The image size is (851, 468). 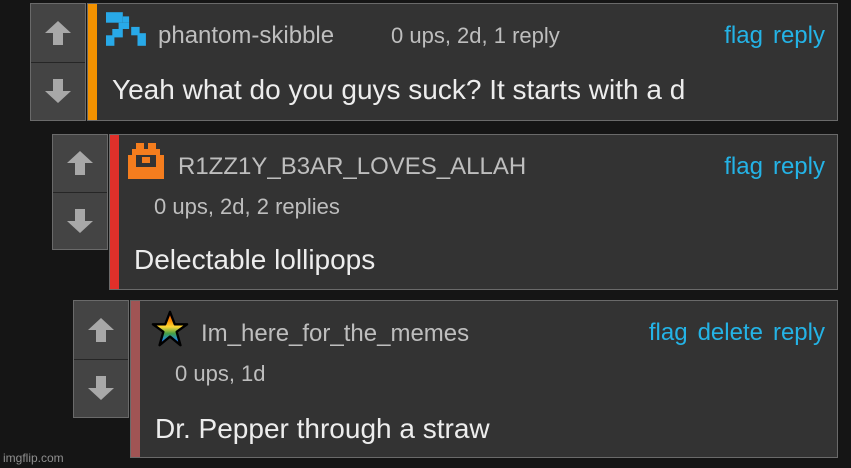 What do you see at coordinates (475, 35) in the screenshot?
I see `comment-meta: 0 ups, 2d, 1 reply` at bounding box center [475, 35].